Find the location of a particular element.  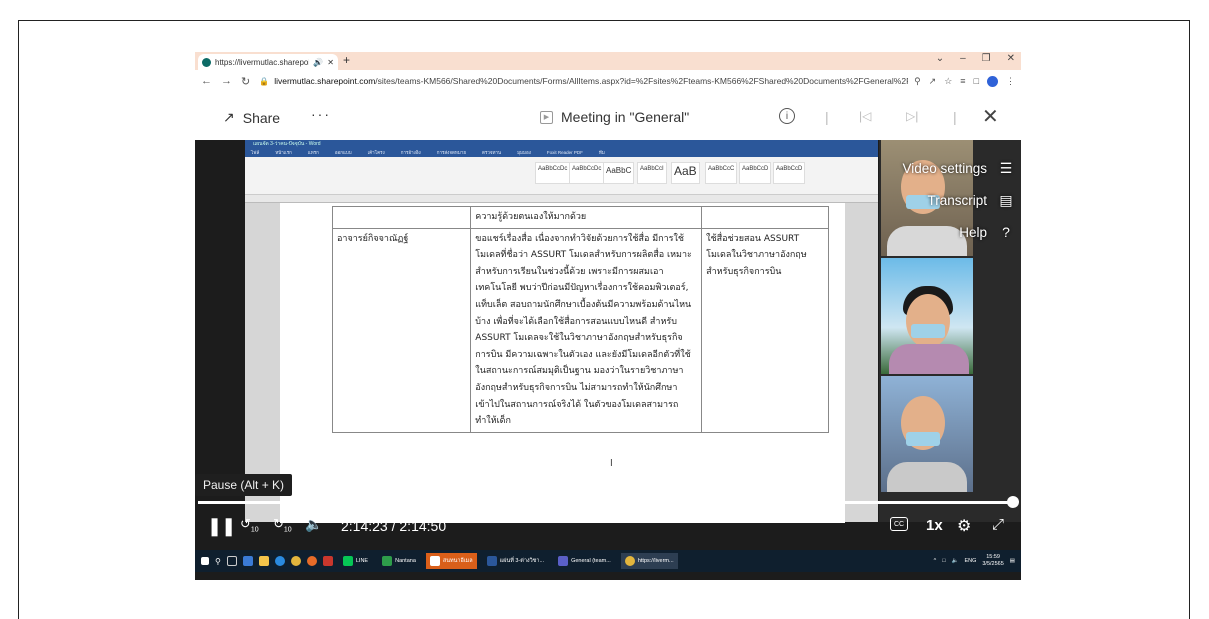

speaker-icon: 🔊 is located at coordinates (318, 62).